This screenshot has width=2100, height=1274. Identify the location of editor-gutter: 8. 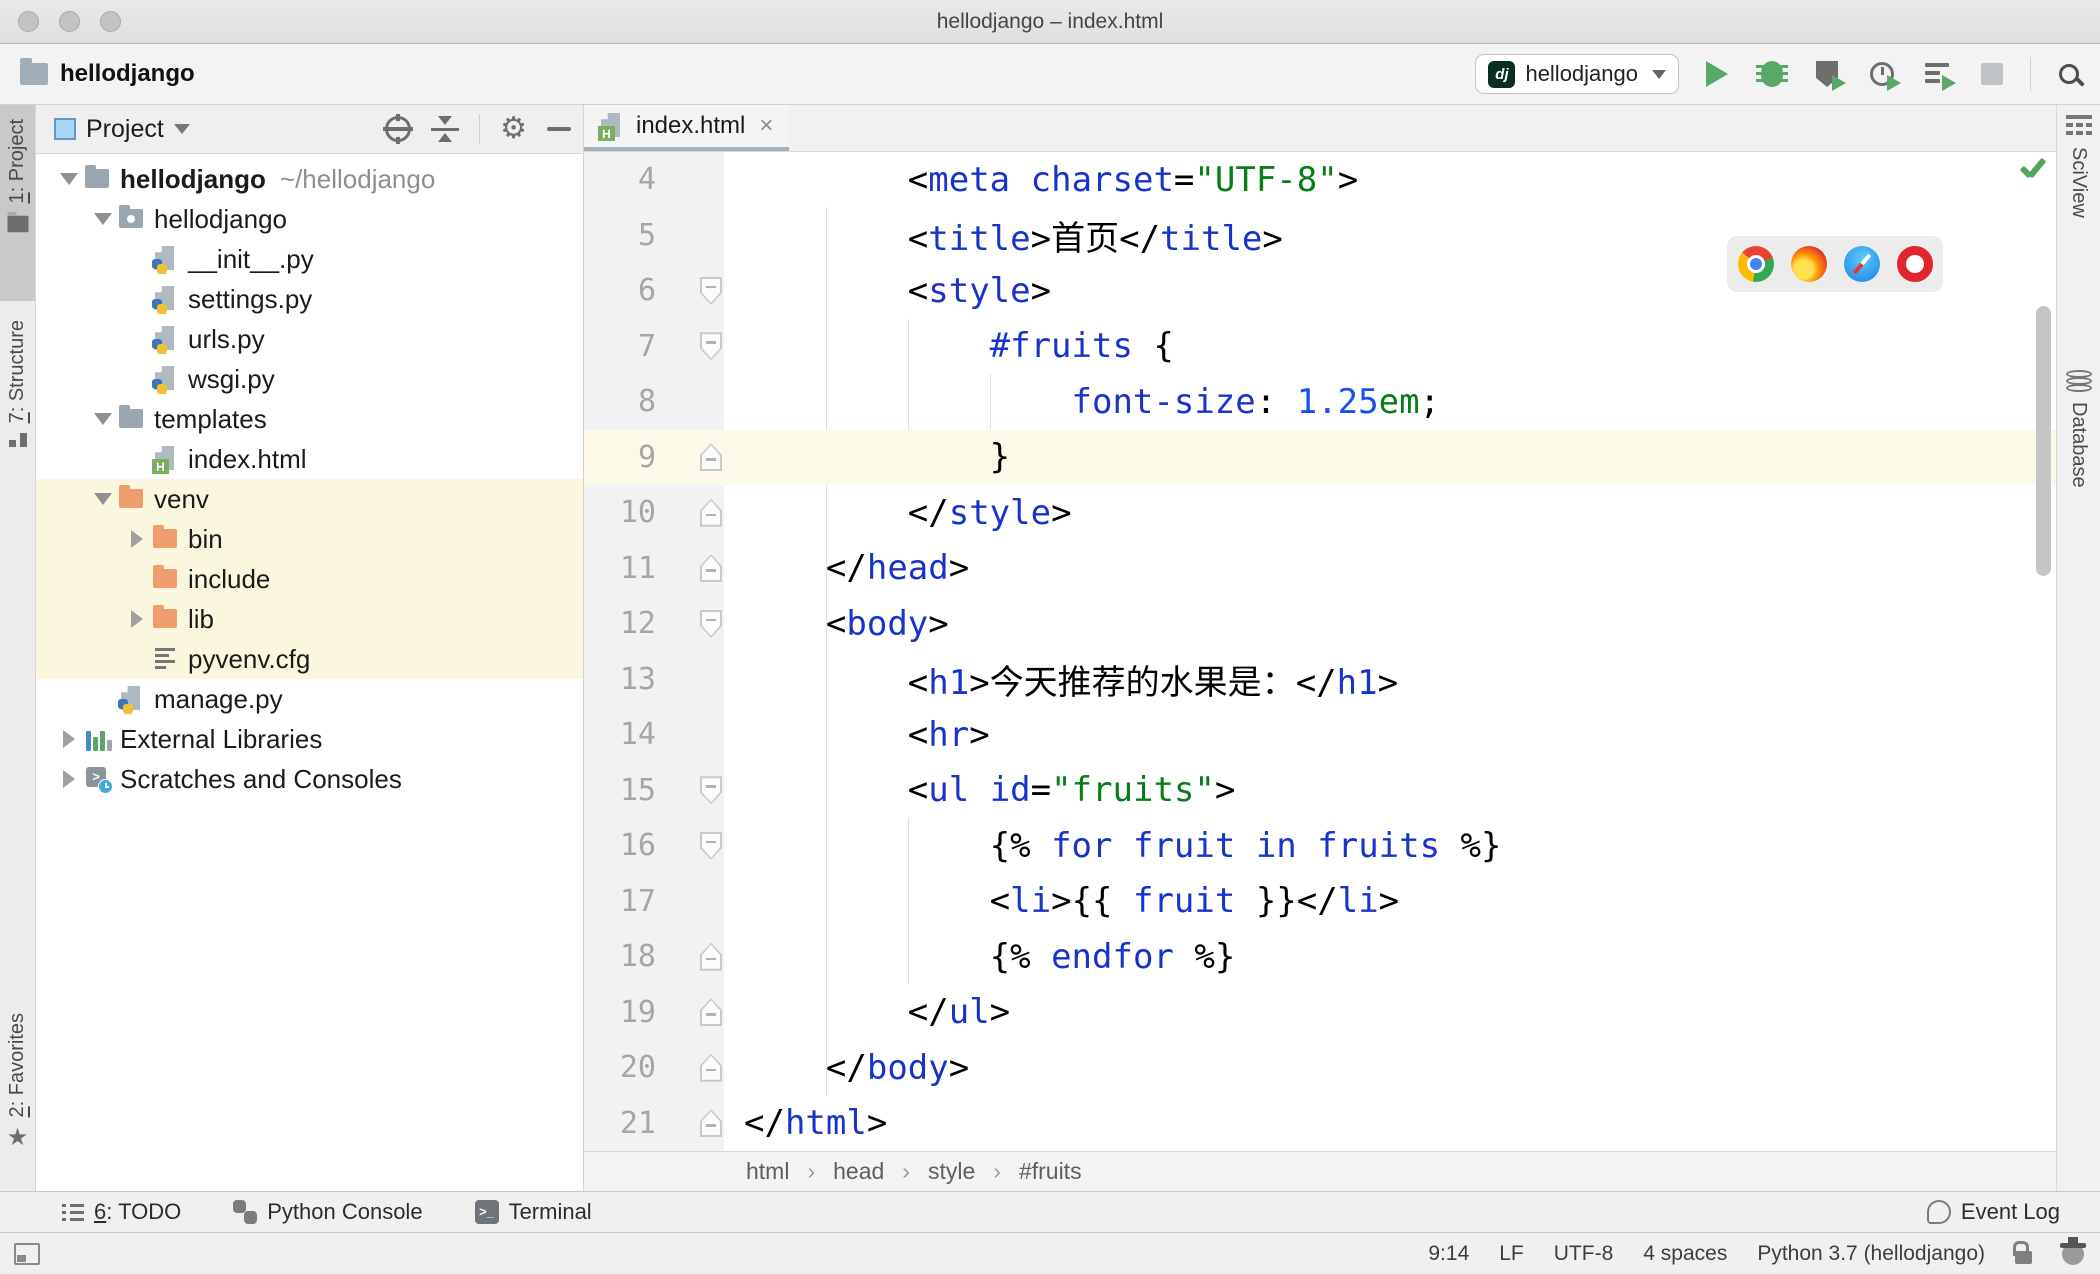
(654, 402).